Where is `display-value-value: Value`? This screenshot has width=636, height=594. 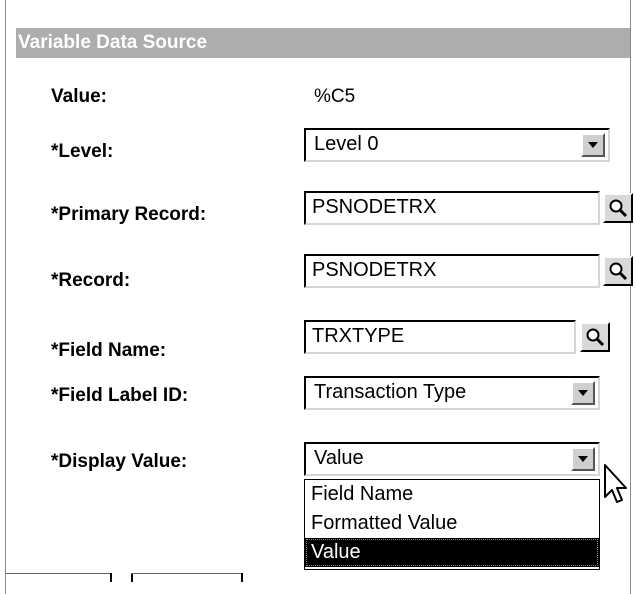 display-value-value: Value is located at coordinates (339, 458).